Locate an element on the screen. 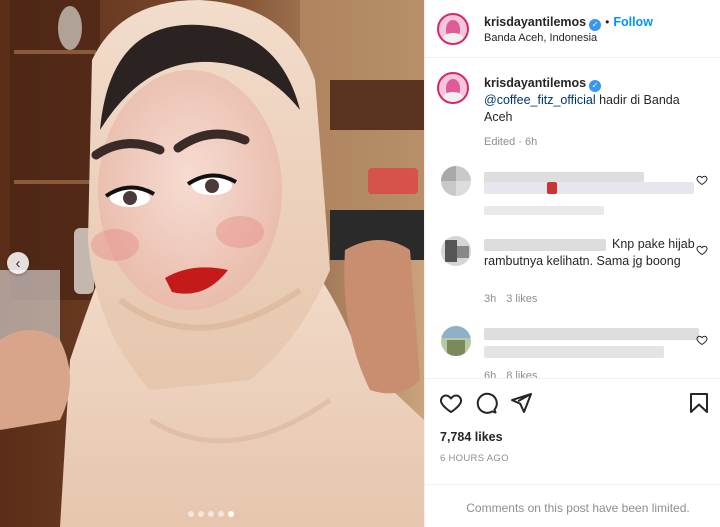  caption-meta: Edited · 6h is located at coordinates (511, 142).